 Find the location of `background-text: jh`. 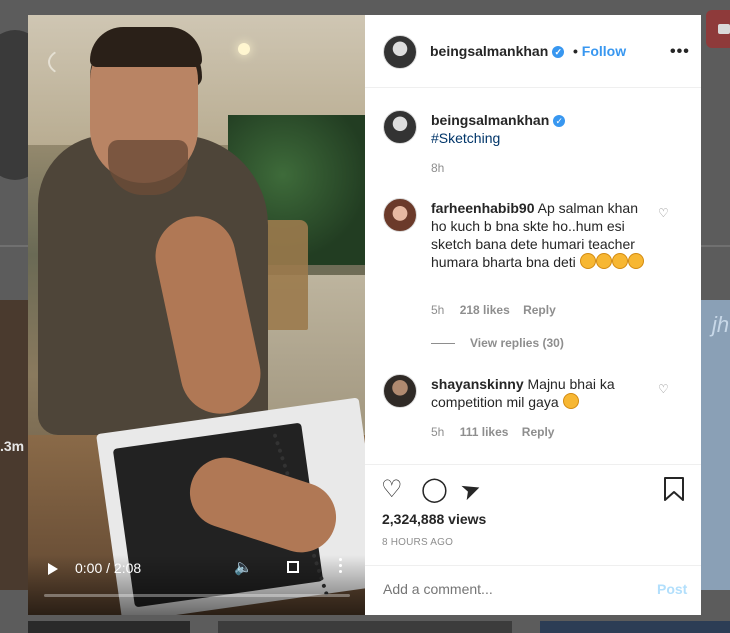

background-text: jh is located at coordinates (721, 324).